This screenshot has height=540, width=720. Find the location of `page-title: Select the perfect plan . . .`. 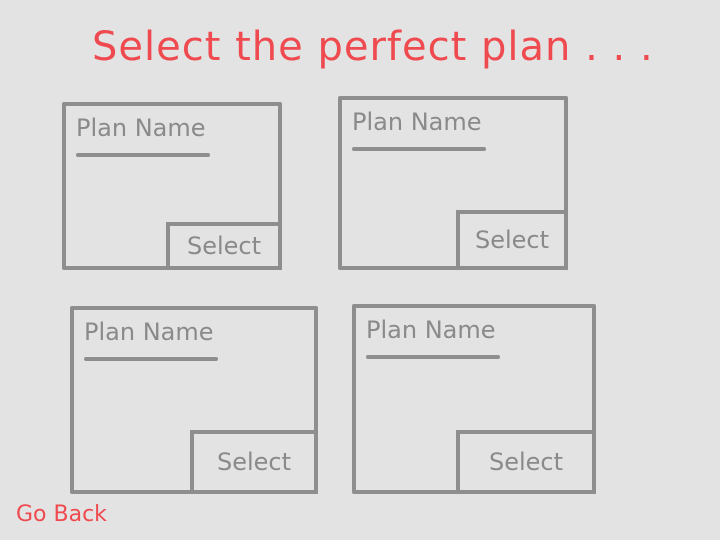

page-title: Select the perfect plan . . . is located at coordinates (373, 47).